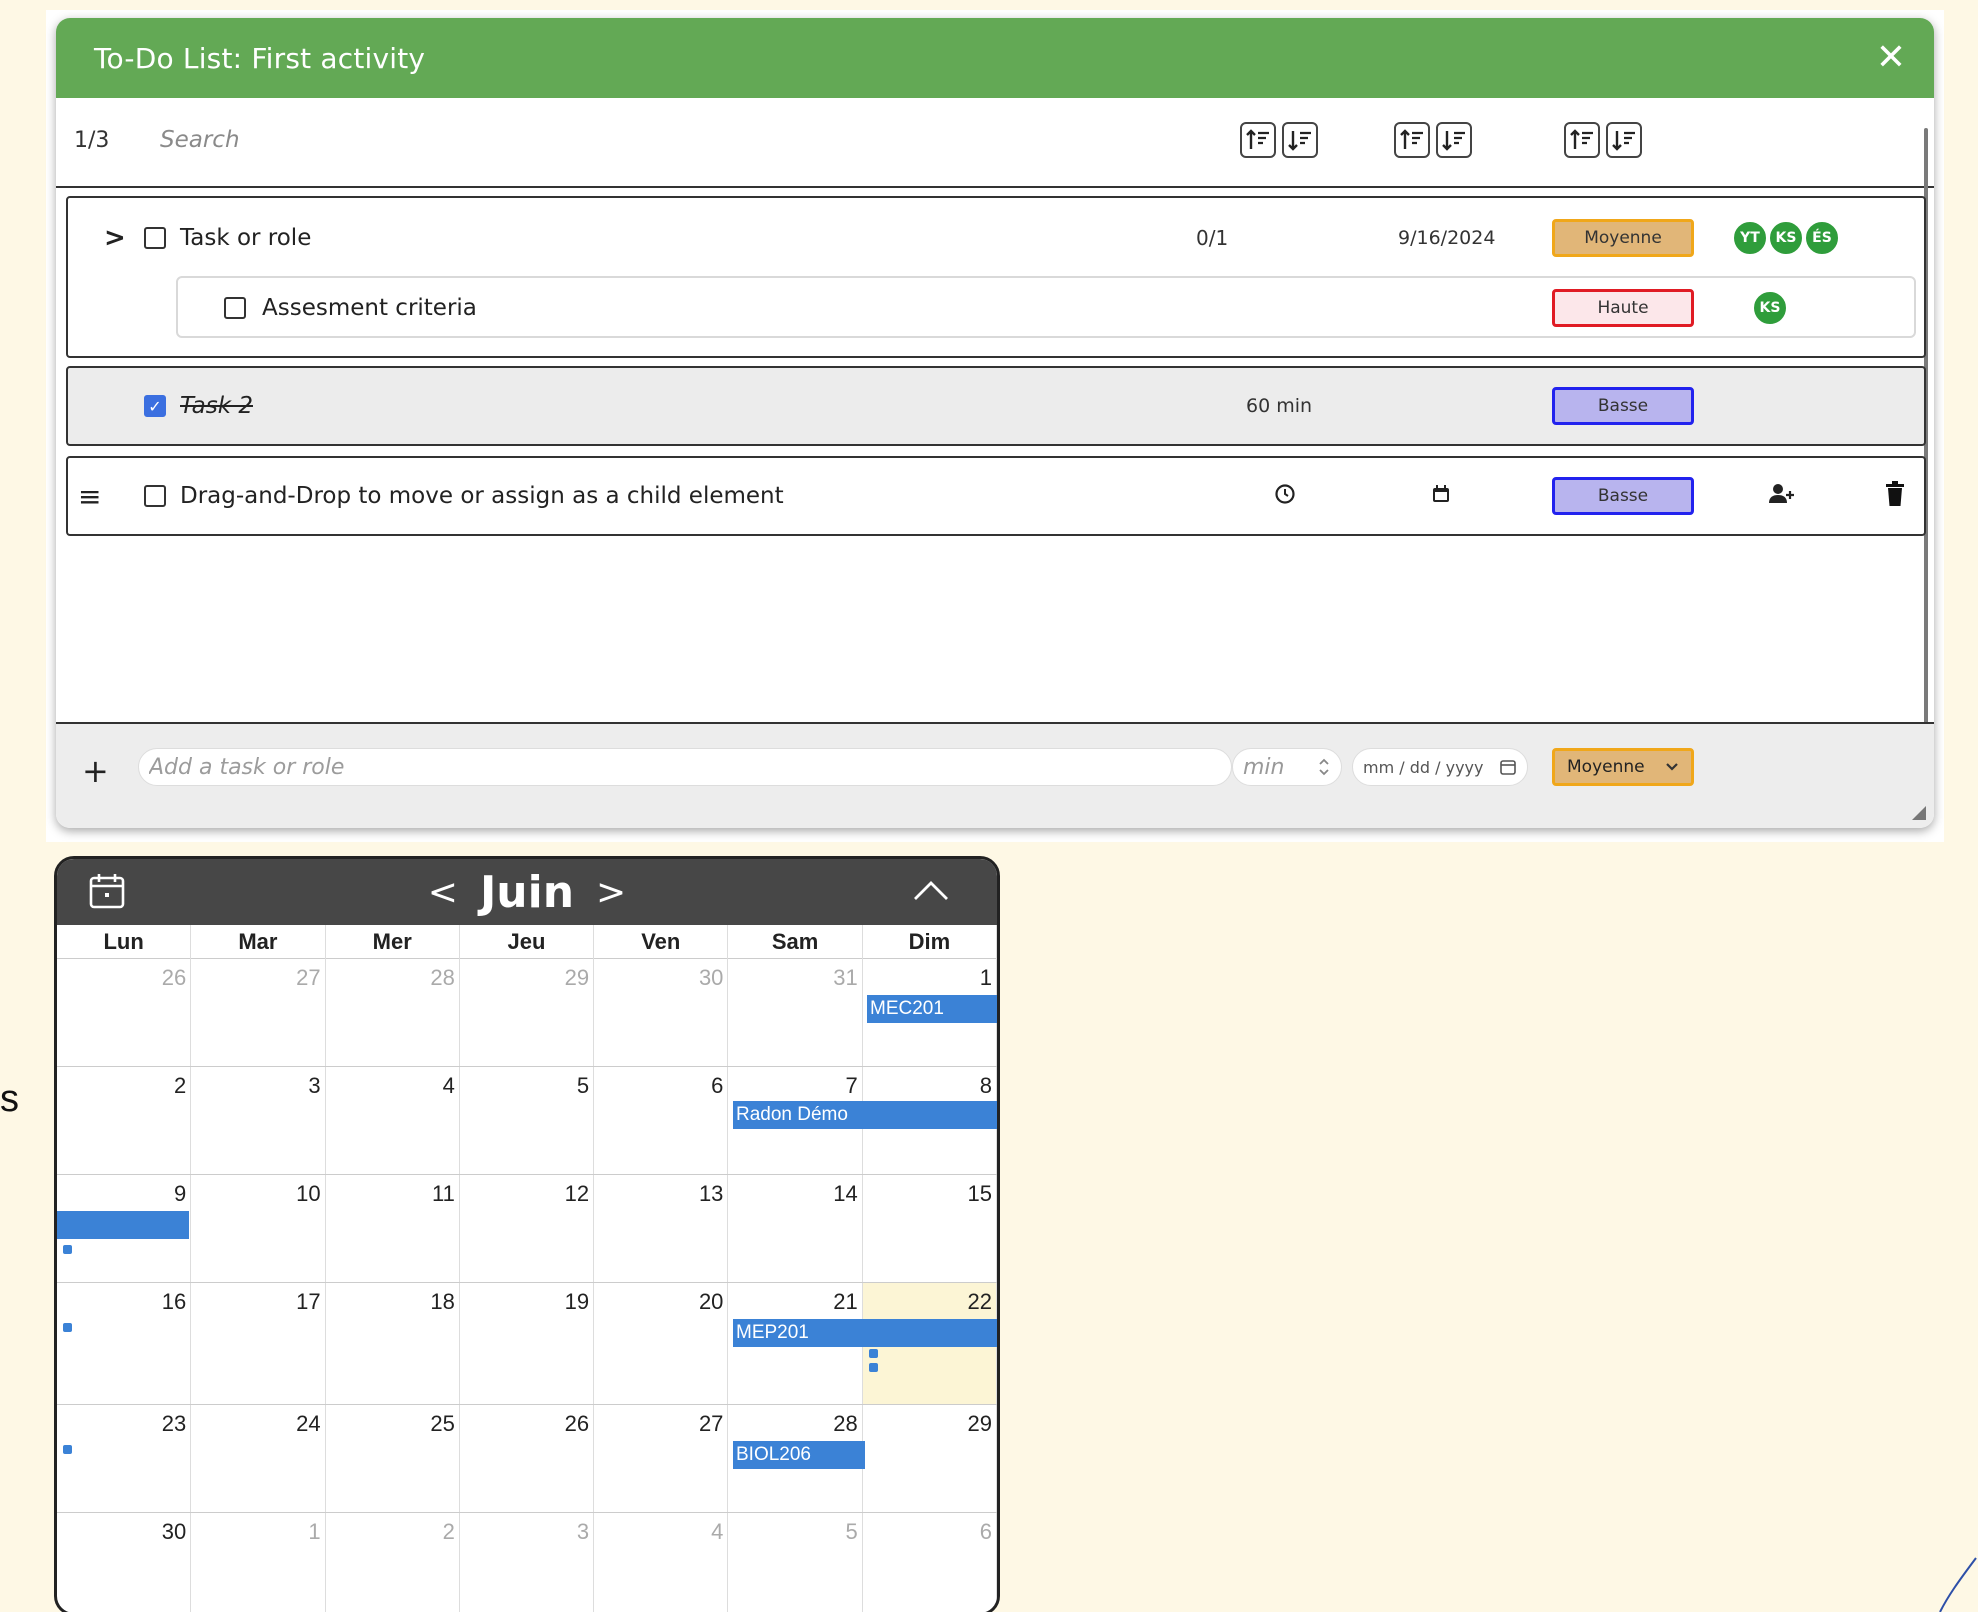 The width and height of the screenshot is (1978, 1612). Describe the element at coordinates (89, 496) in the screenshot. I see `drag-handle-icon: ≡` at that location.